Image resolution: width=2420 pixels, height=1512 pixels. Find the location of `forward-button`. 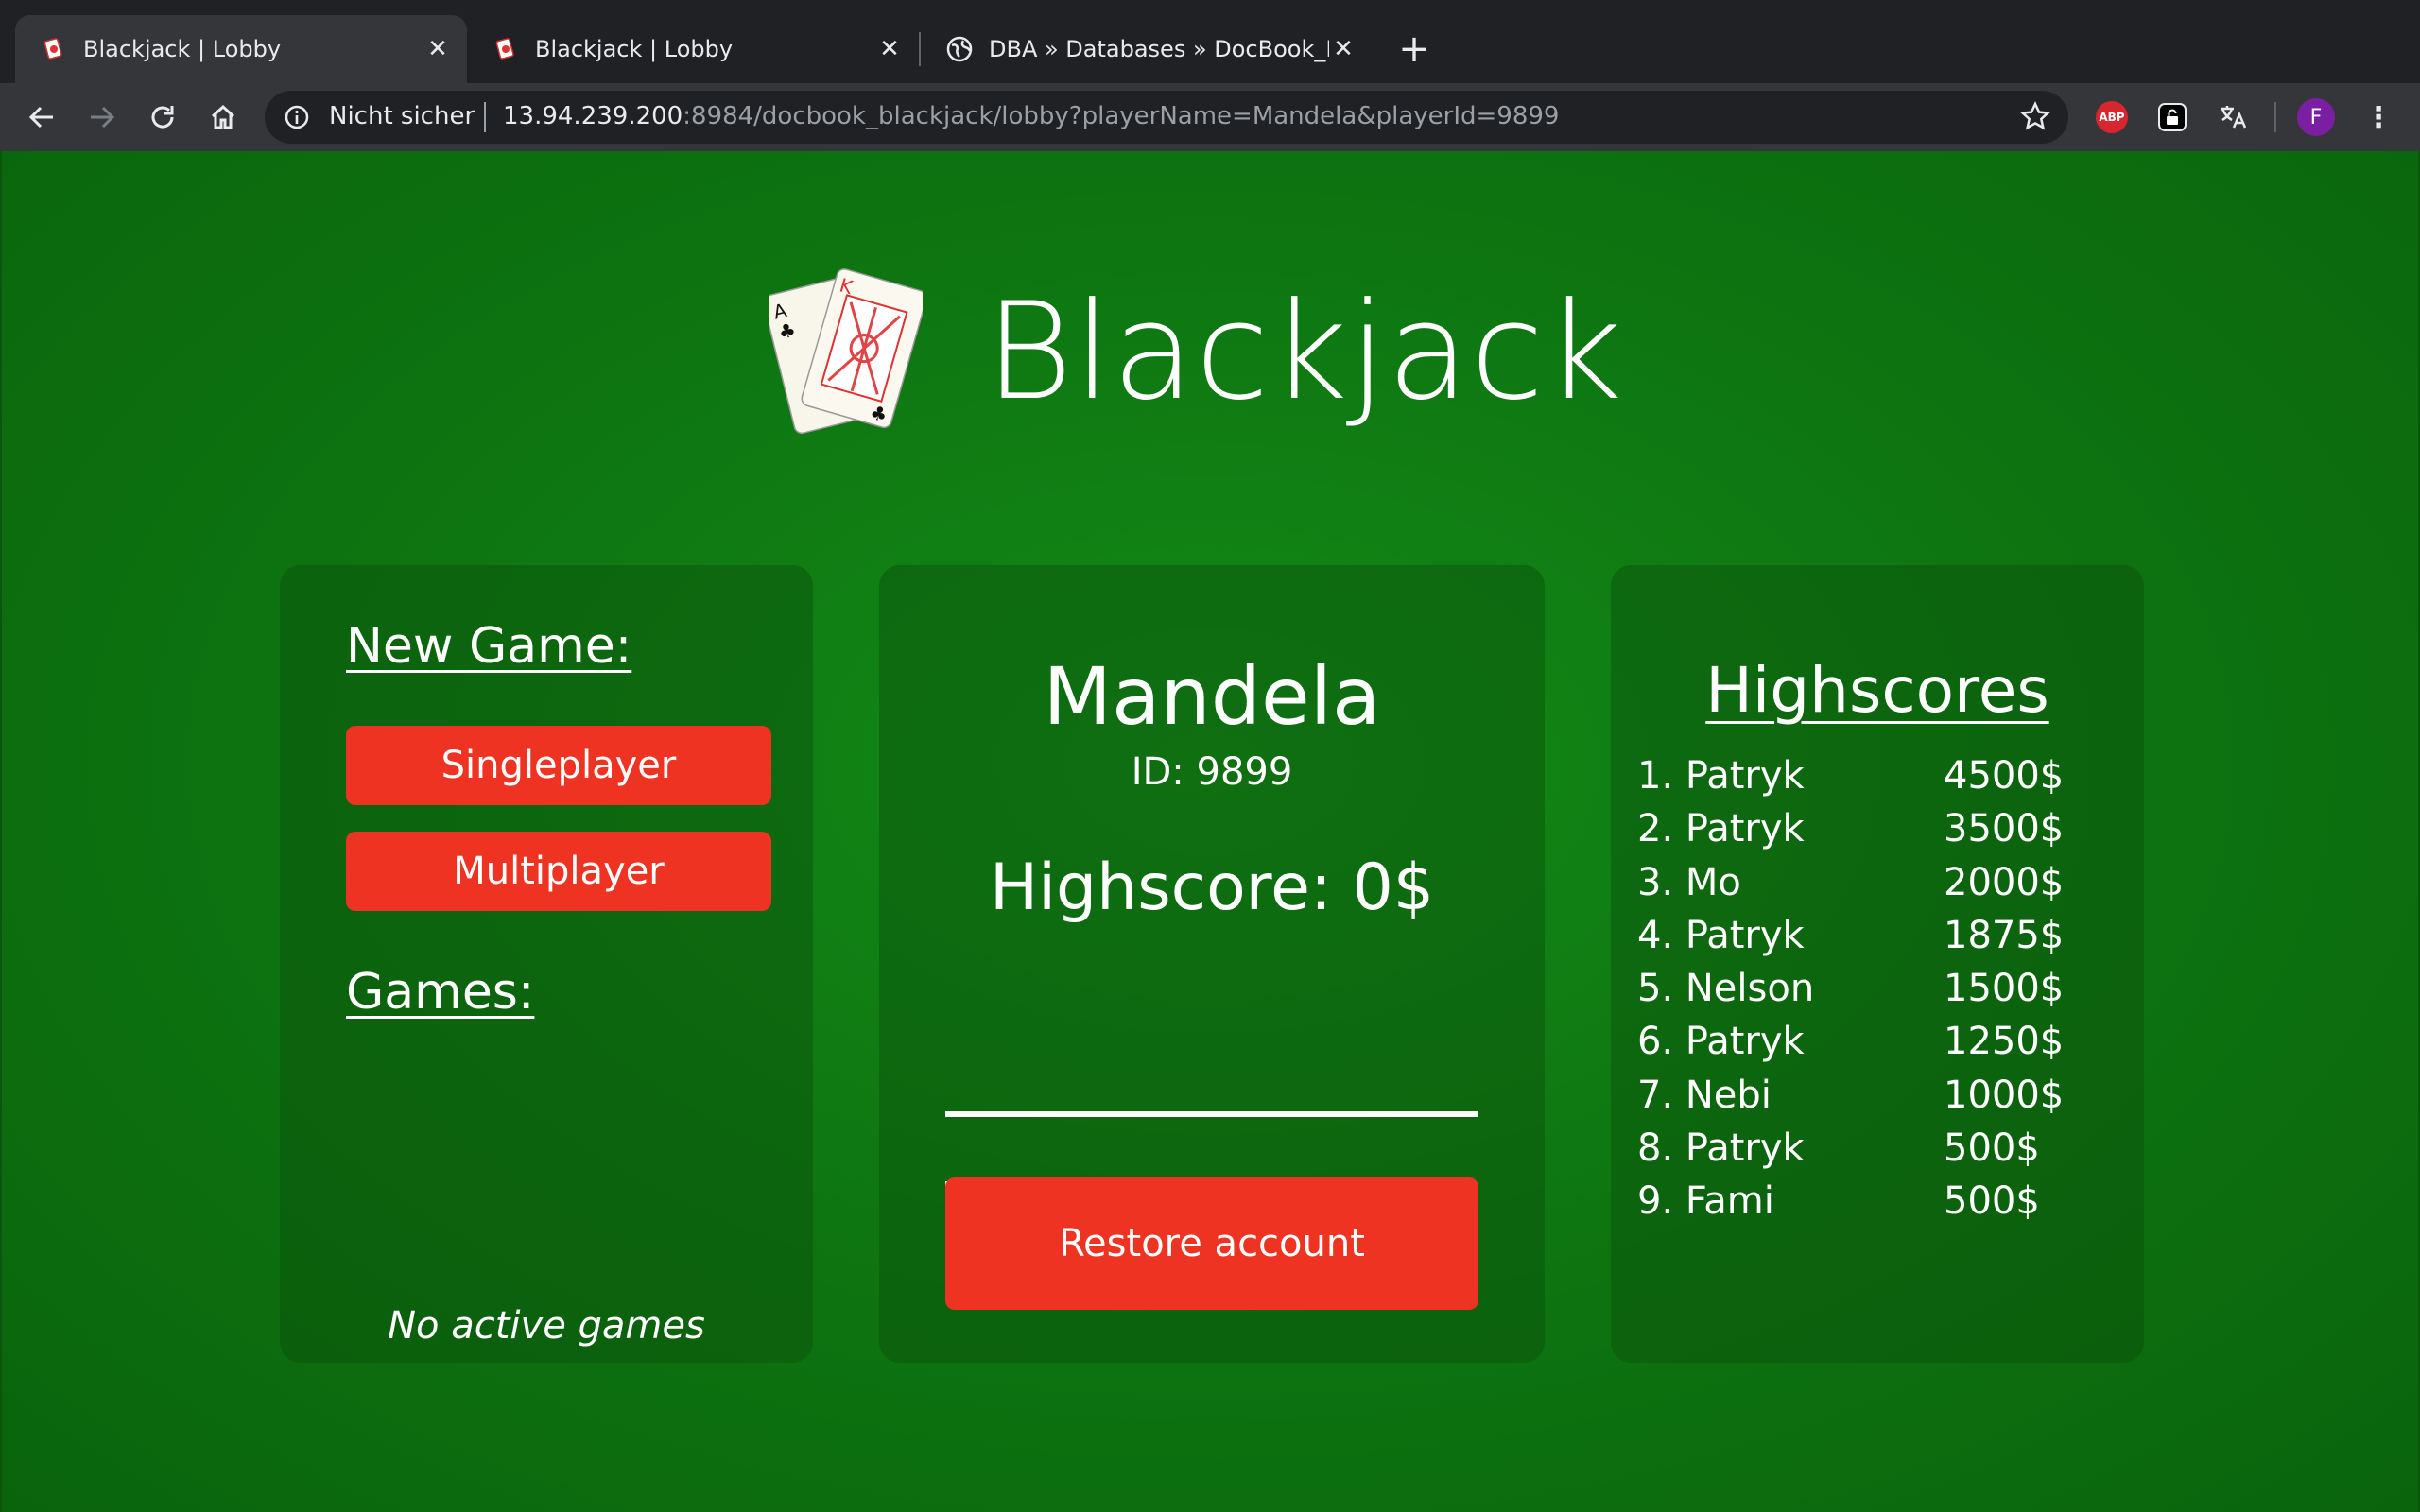

forward-button is located at coordinates (102, 117).